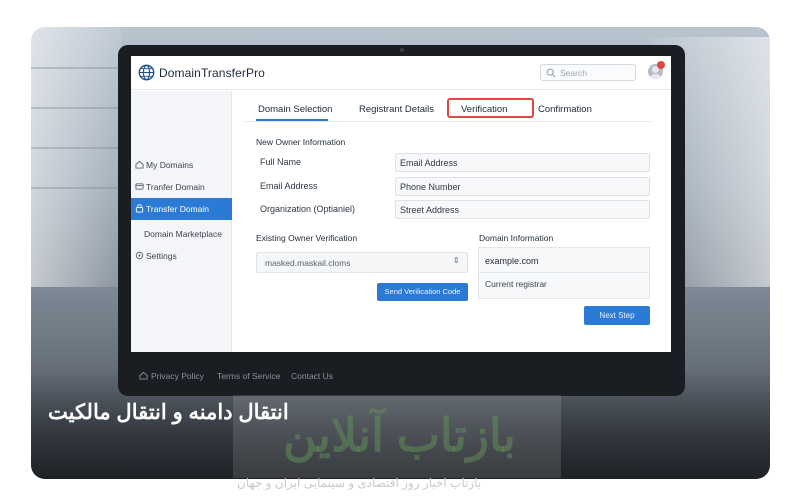 The width and height of the screenshot is (793, 498). I want to click on window-left, so click(76, 157).